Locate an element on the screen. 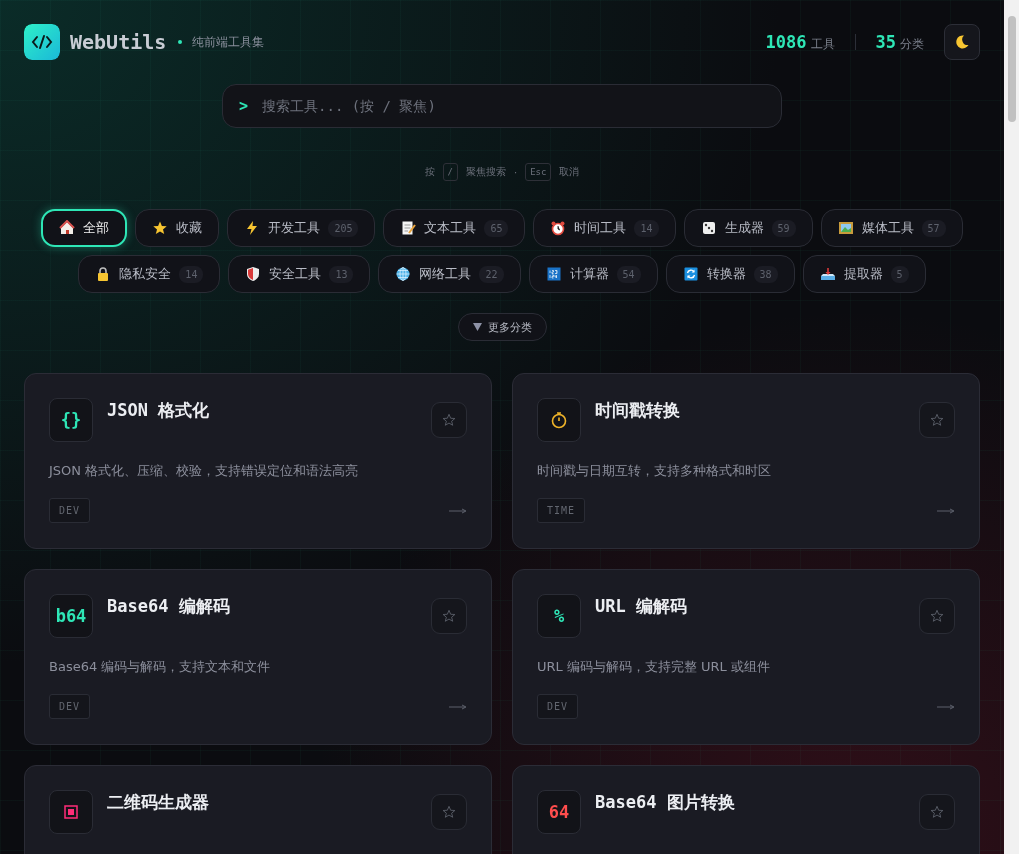  framed-picture-icon is located at coordinates (845, 228).